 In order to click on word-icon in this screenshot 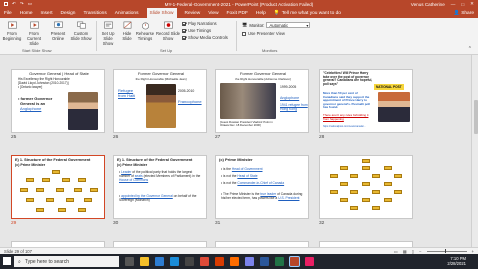, I will do `click(264, 261)`.